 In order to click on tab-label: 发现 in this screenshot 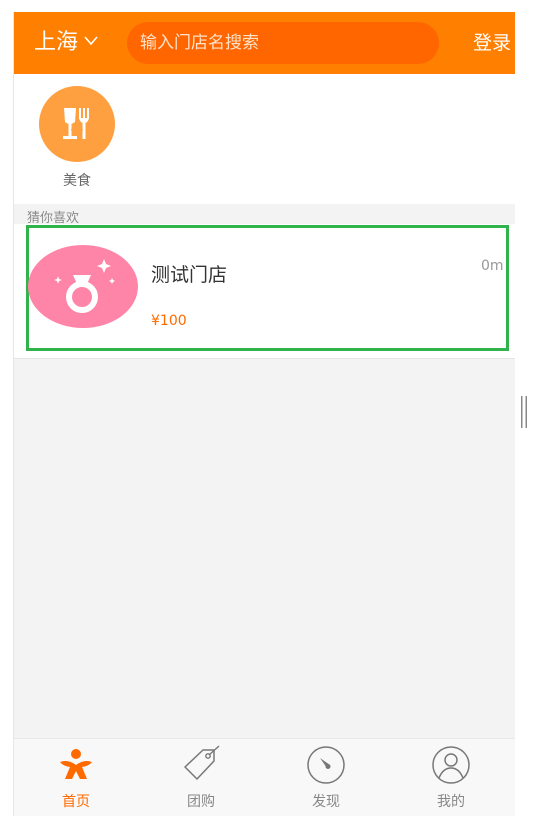, I will do `click(326, 802)`.